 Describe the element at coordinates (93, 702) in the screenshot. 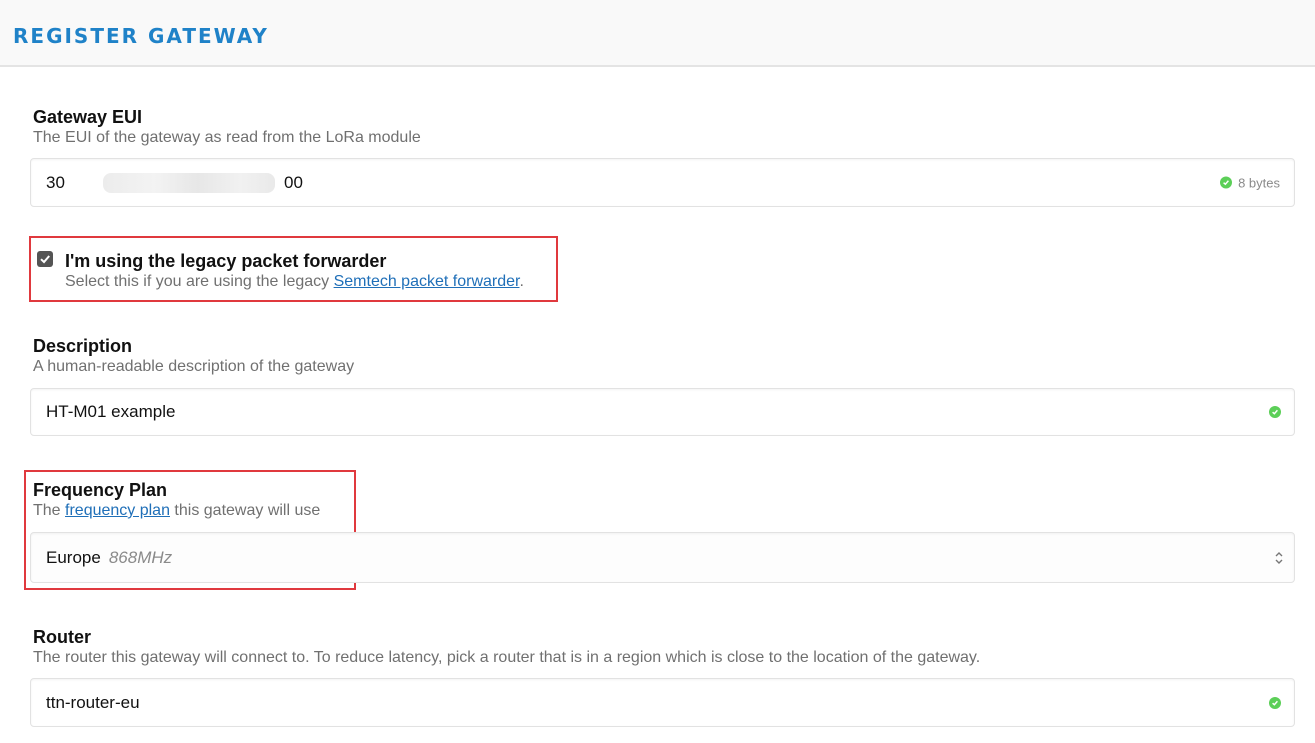

I see `router-value: ttn-router-eu` at that location.